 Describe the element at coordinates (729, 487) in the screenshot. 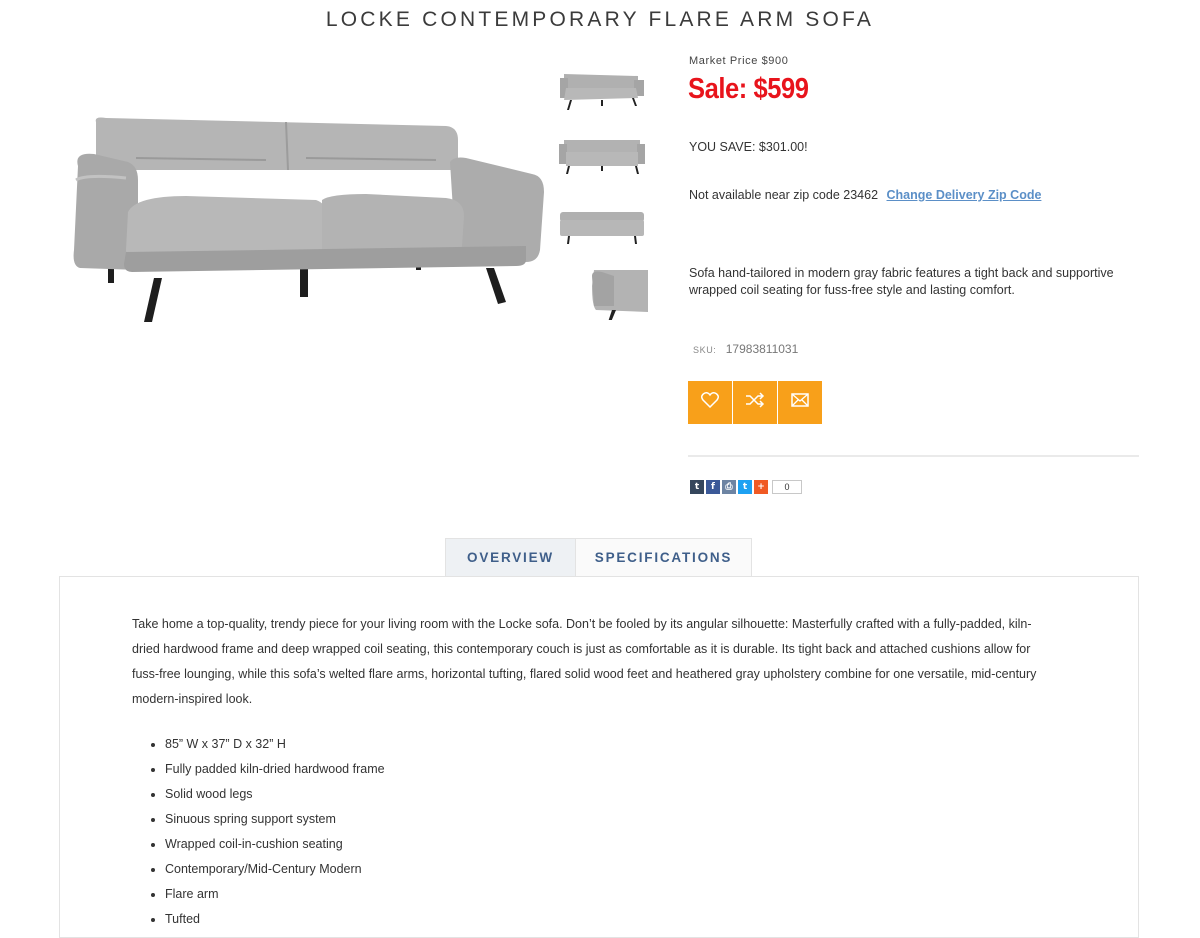

I see `print-icon: ⎙` at that location.